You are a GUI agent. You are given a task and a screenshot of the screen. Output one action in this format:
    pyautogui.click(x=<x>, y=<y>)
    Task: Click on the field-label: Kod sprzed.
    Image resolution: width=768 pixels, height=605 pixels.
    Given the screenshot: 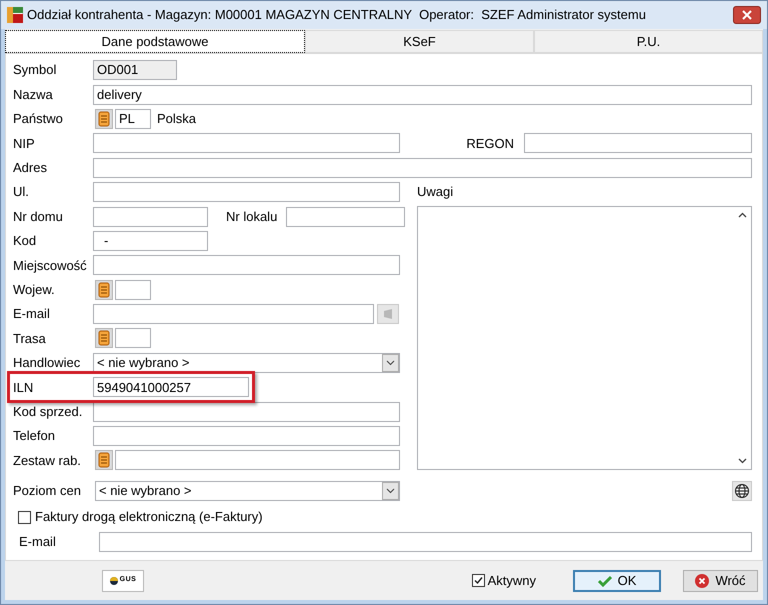 What is the action you would take?
    pyautogui.click(x=47, y=411)
    